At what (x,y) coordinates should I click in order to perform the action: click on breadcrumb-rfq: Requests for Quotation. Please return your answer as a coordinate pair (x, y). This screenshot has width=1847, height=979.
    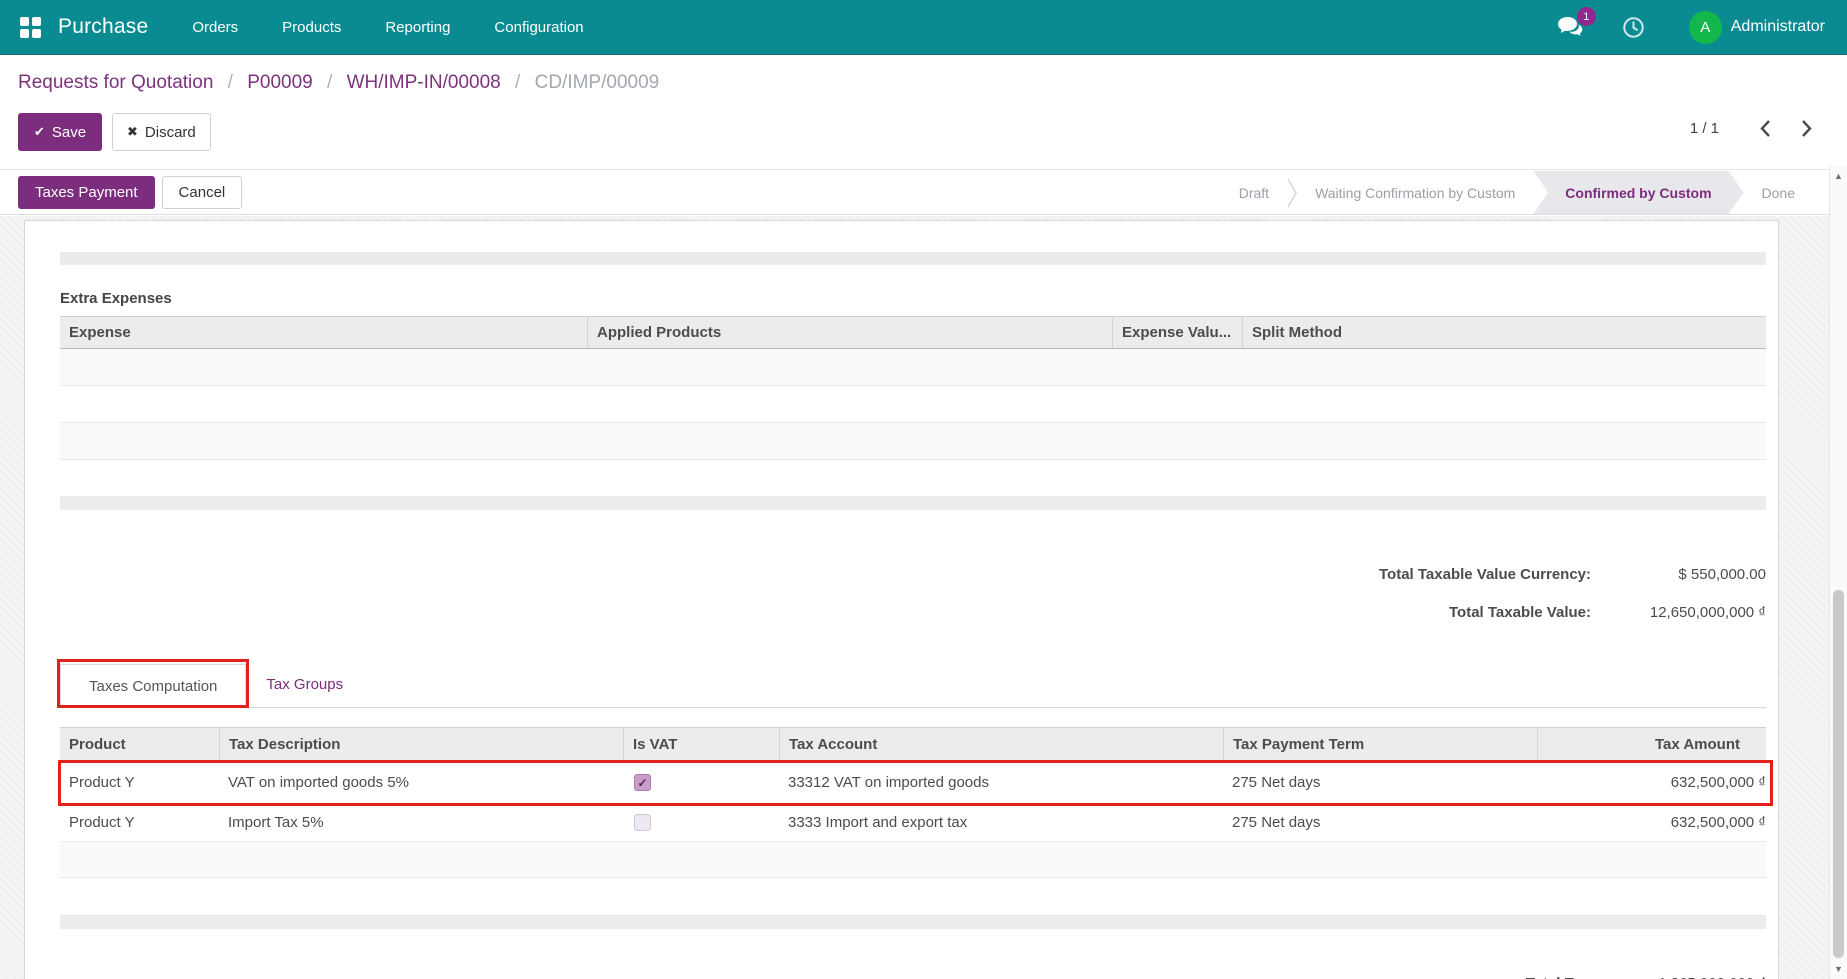
    Looking at the image, I should click on (115, 82).